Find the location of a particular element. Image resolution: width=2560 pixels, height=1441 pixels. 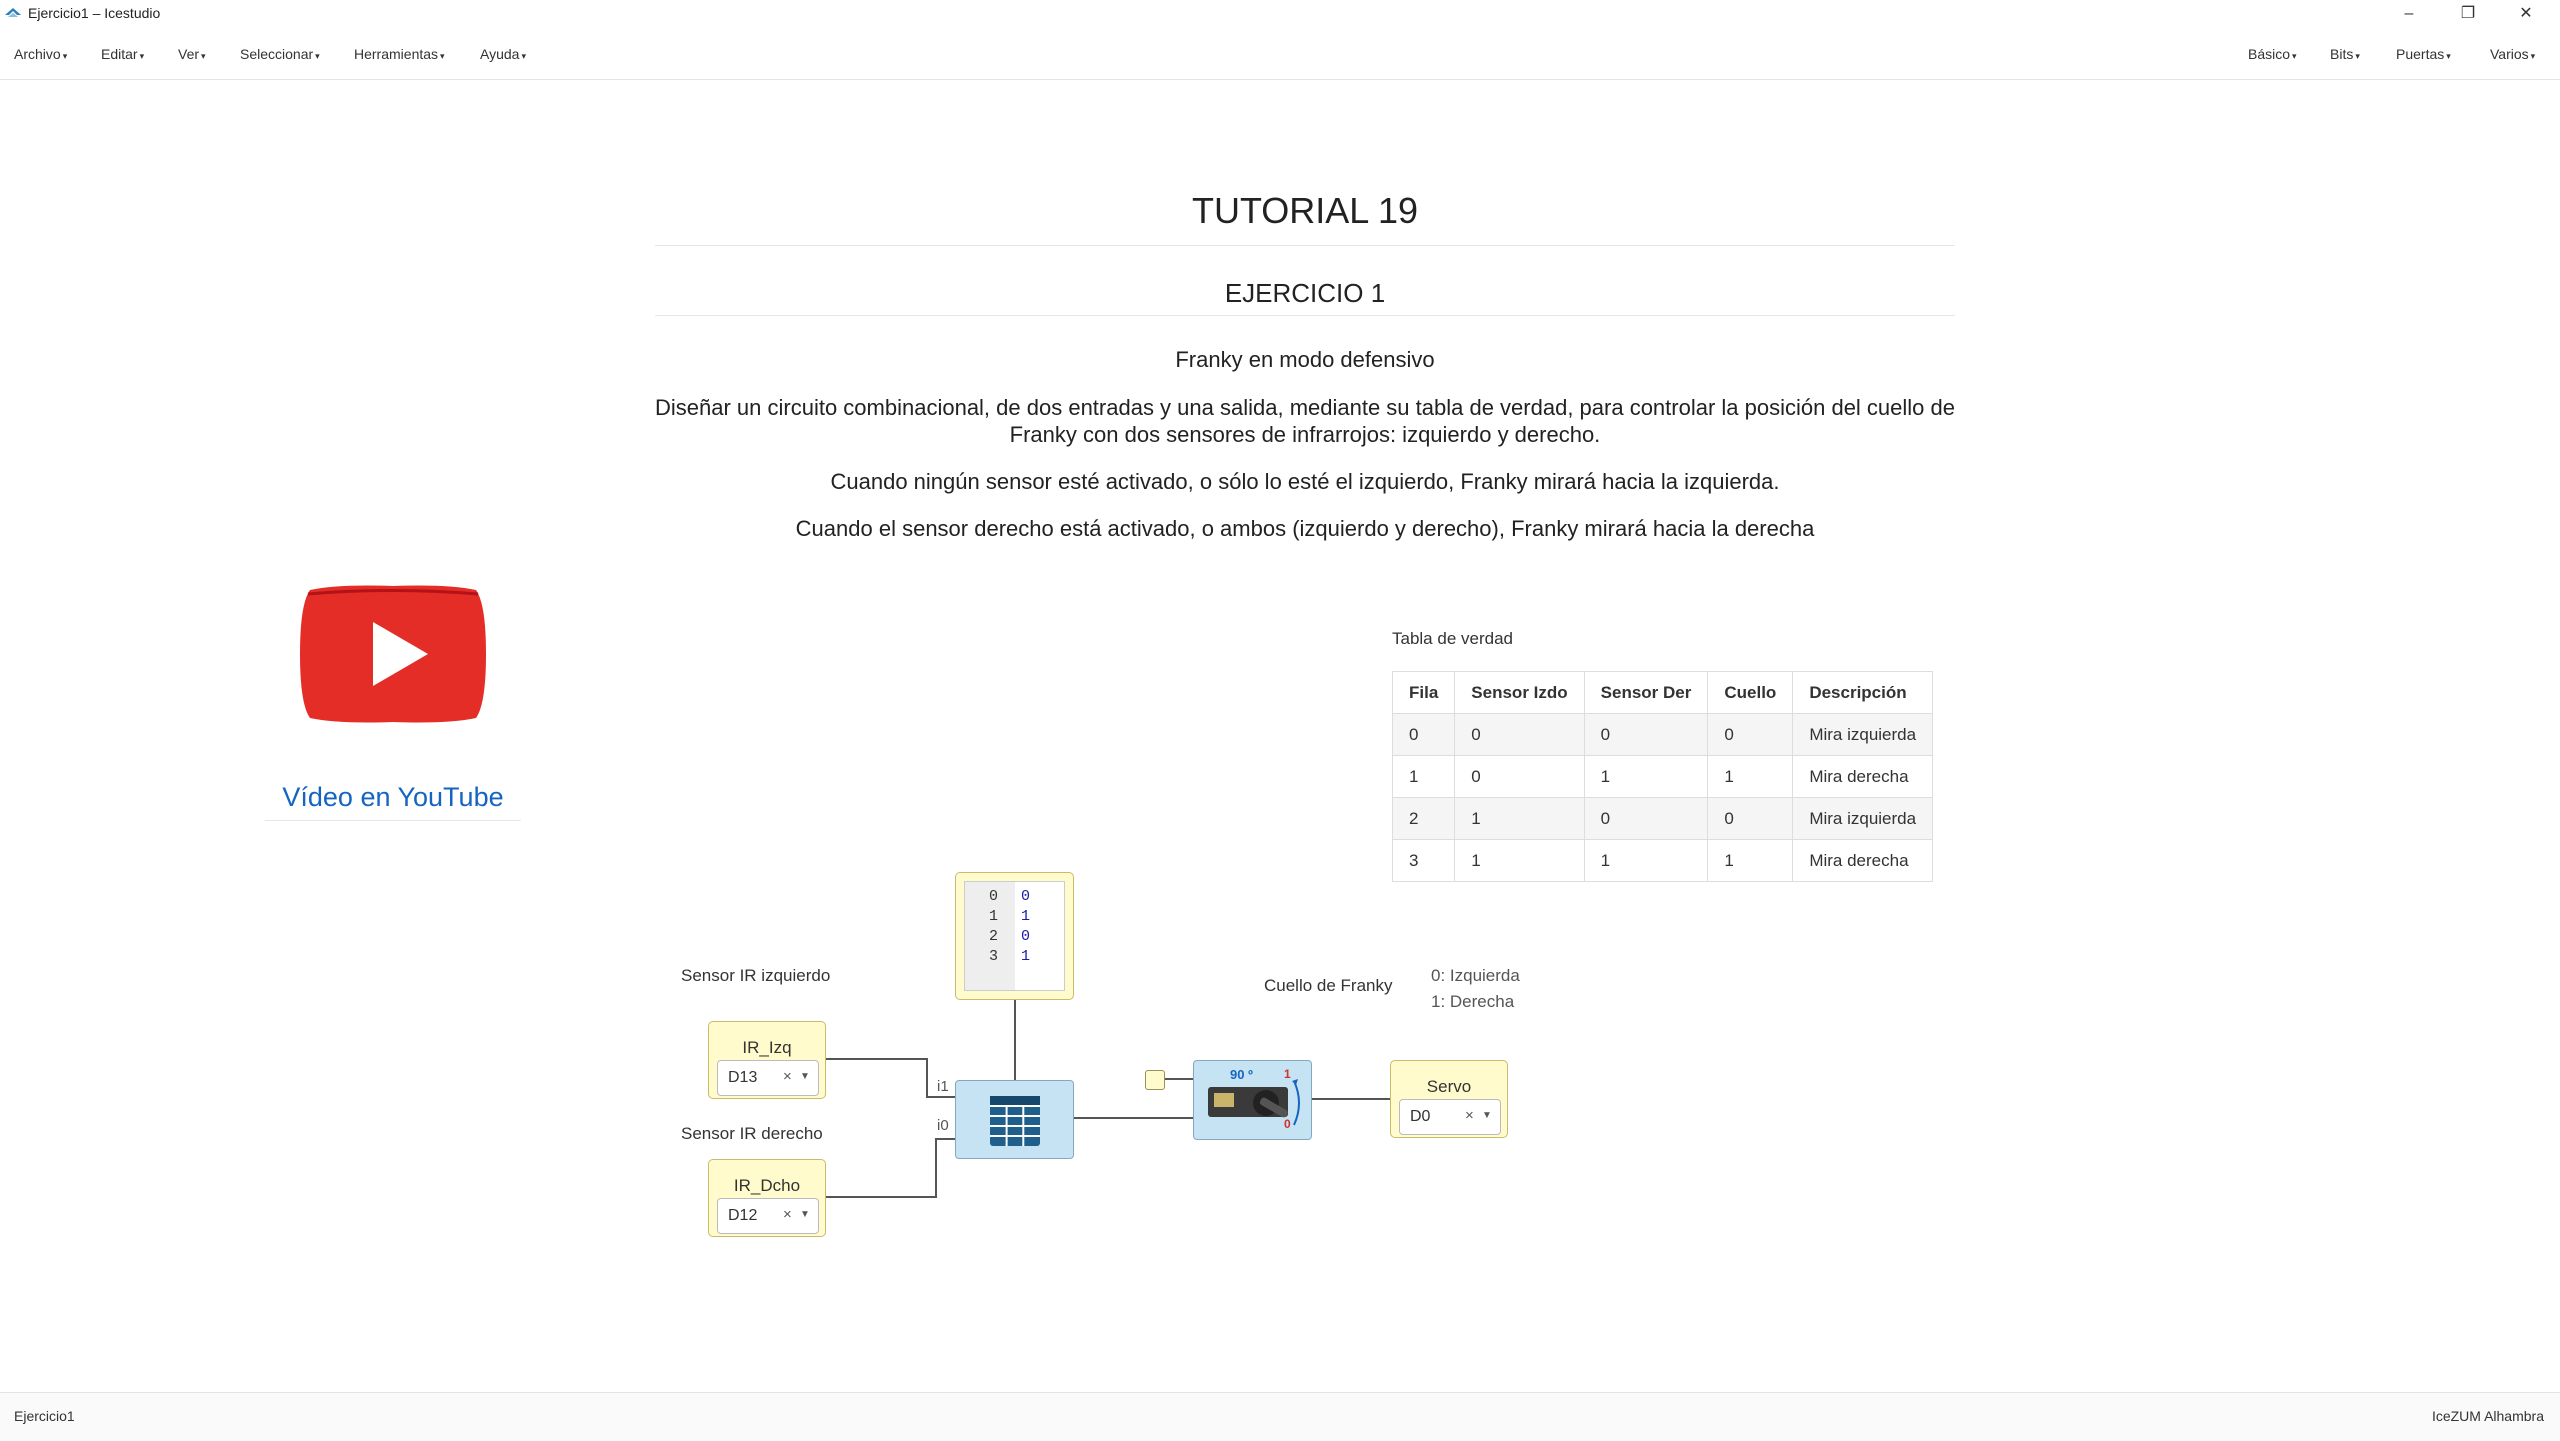

menu-archivo: Archivo ▾ is located at coordinates (40, 54).